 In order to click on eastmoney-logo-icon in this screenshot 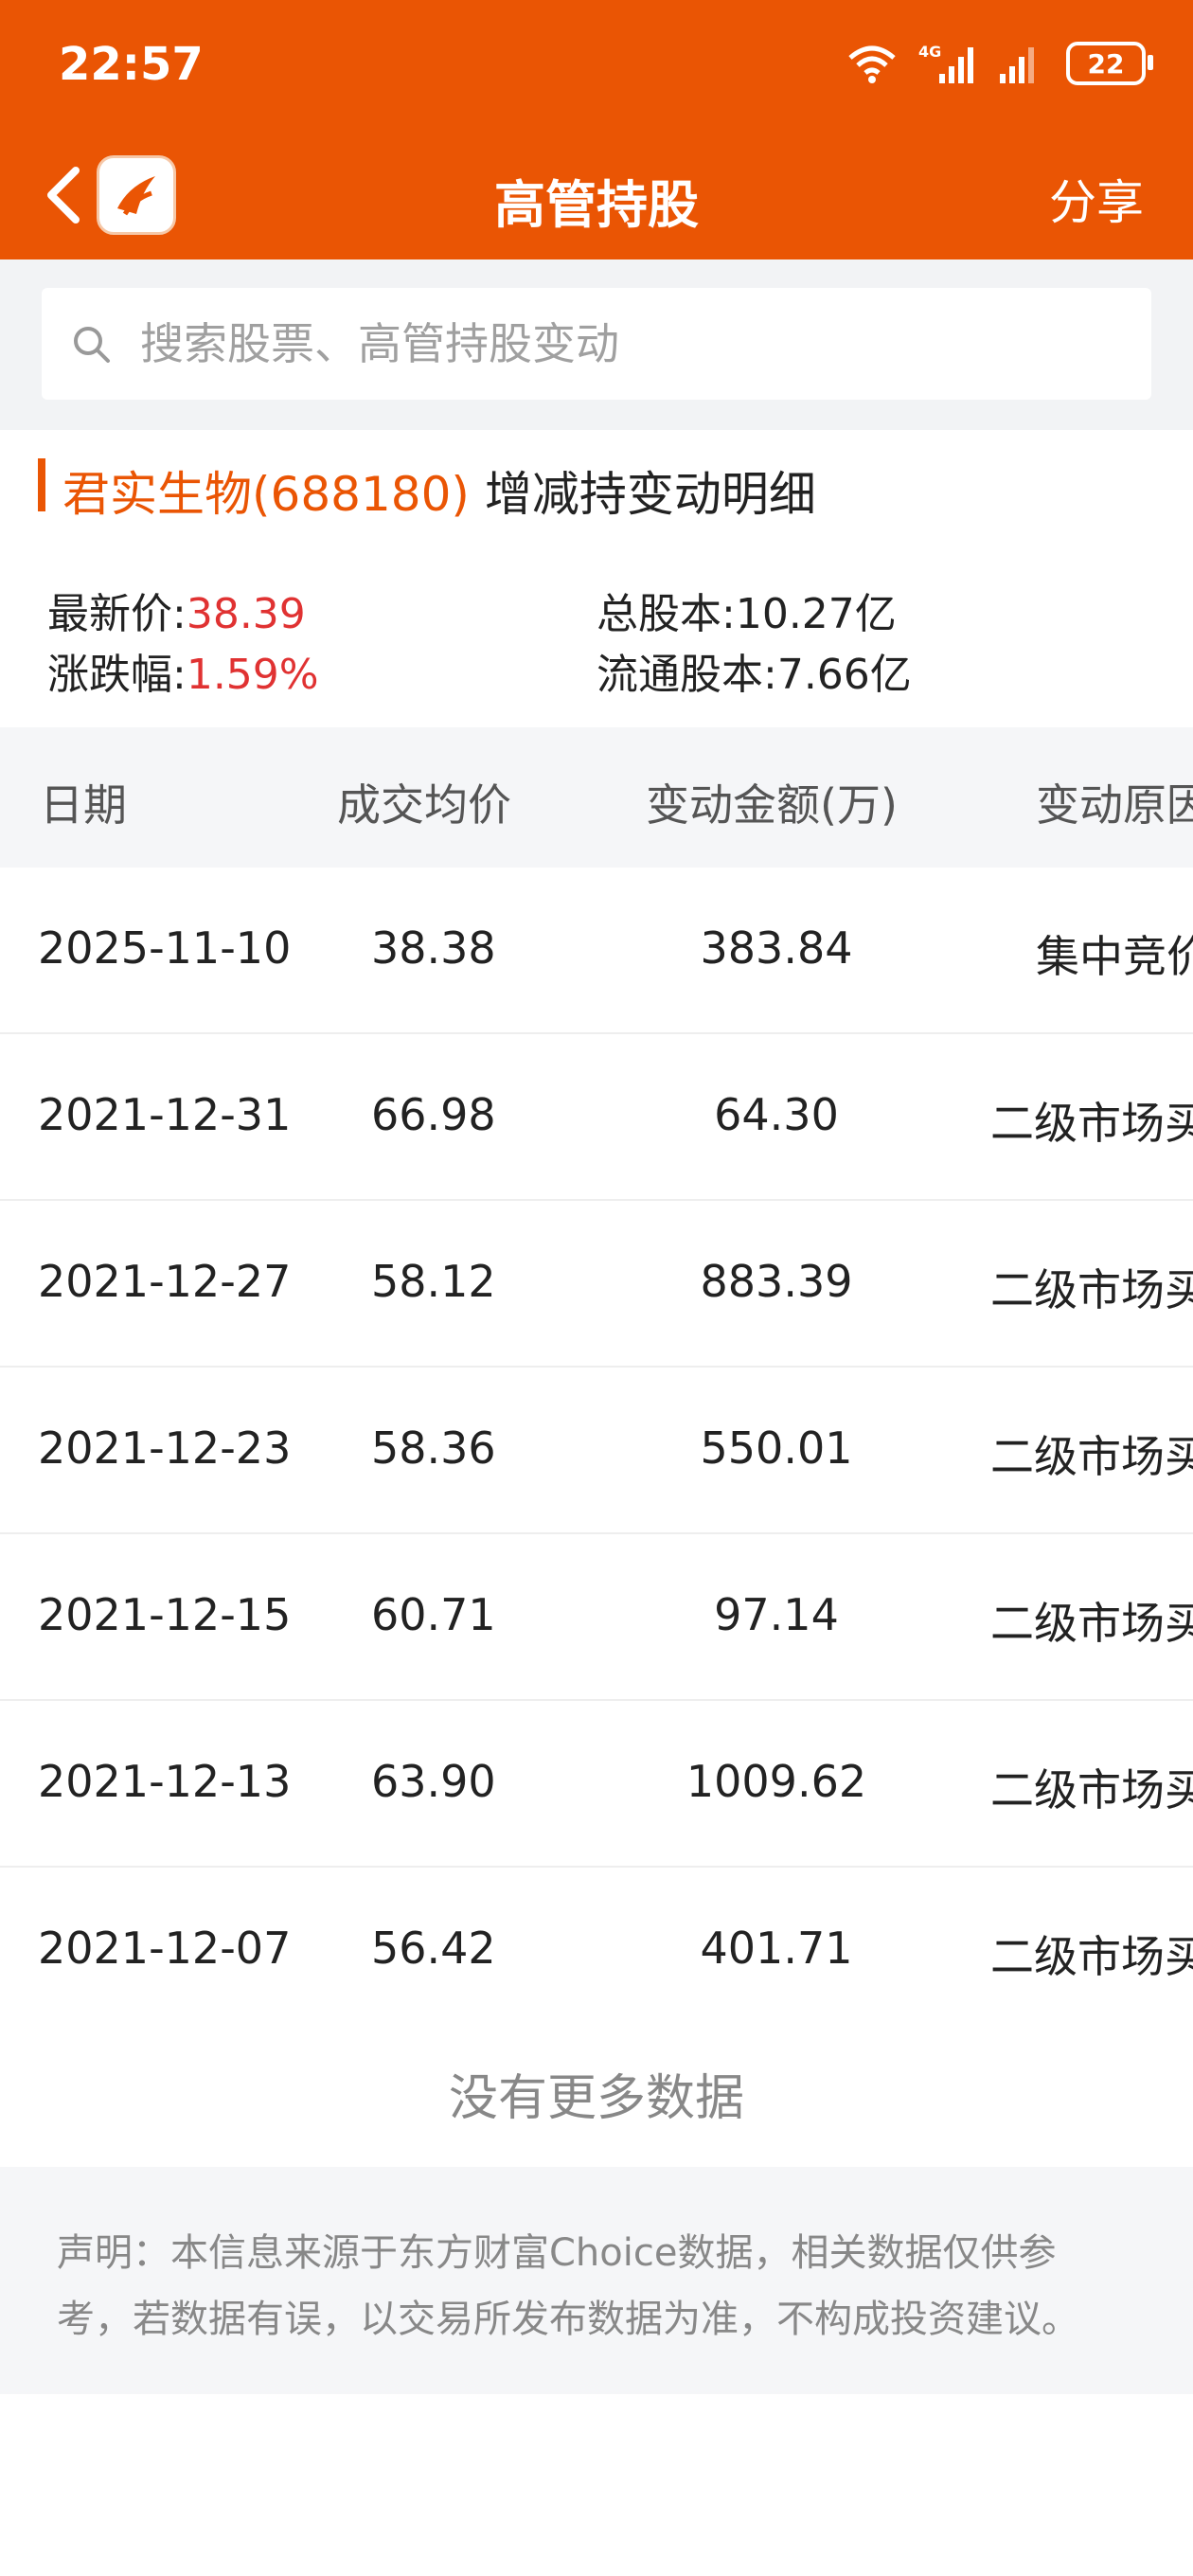, I will do `click(136, 196)`.